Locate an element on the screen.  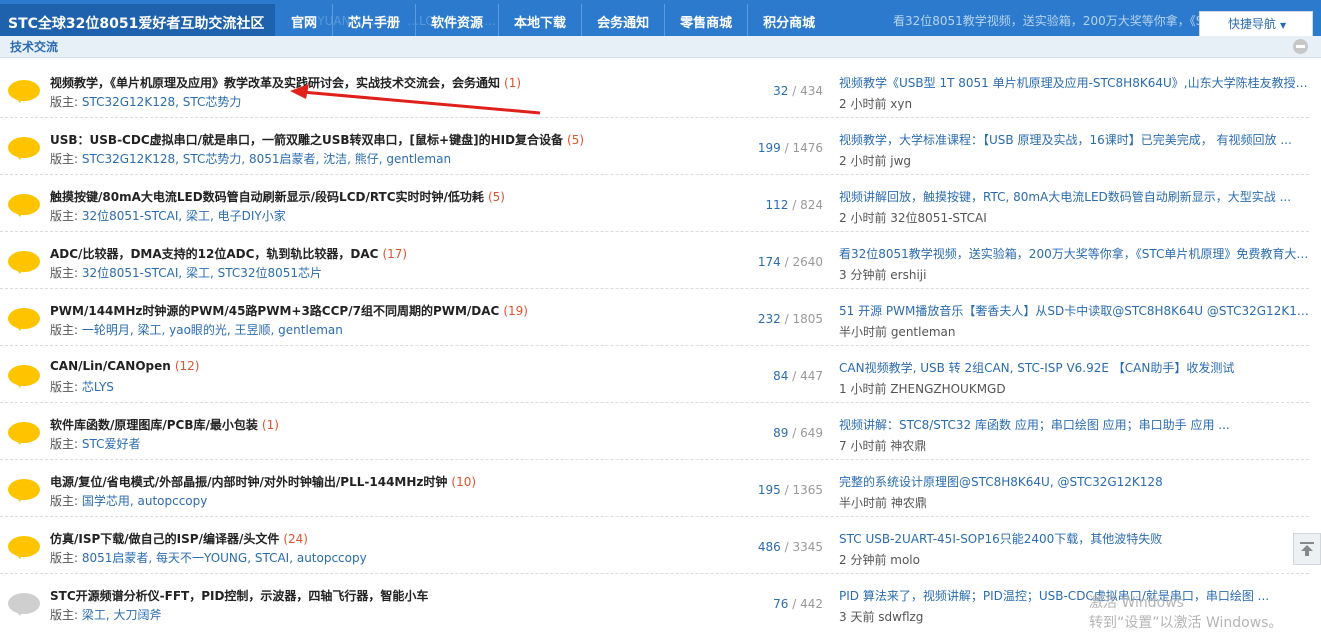
last-post-title-link: 完整的系统设计原理图@STC8H8K64U, @STC32G12K128 is located at coordinates (1074, 481).